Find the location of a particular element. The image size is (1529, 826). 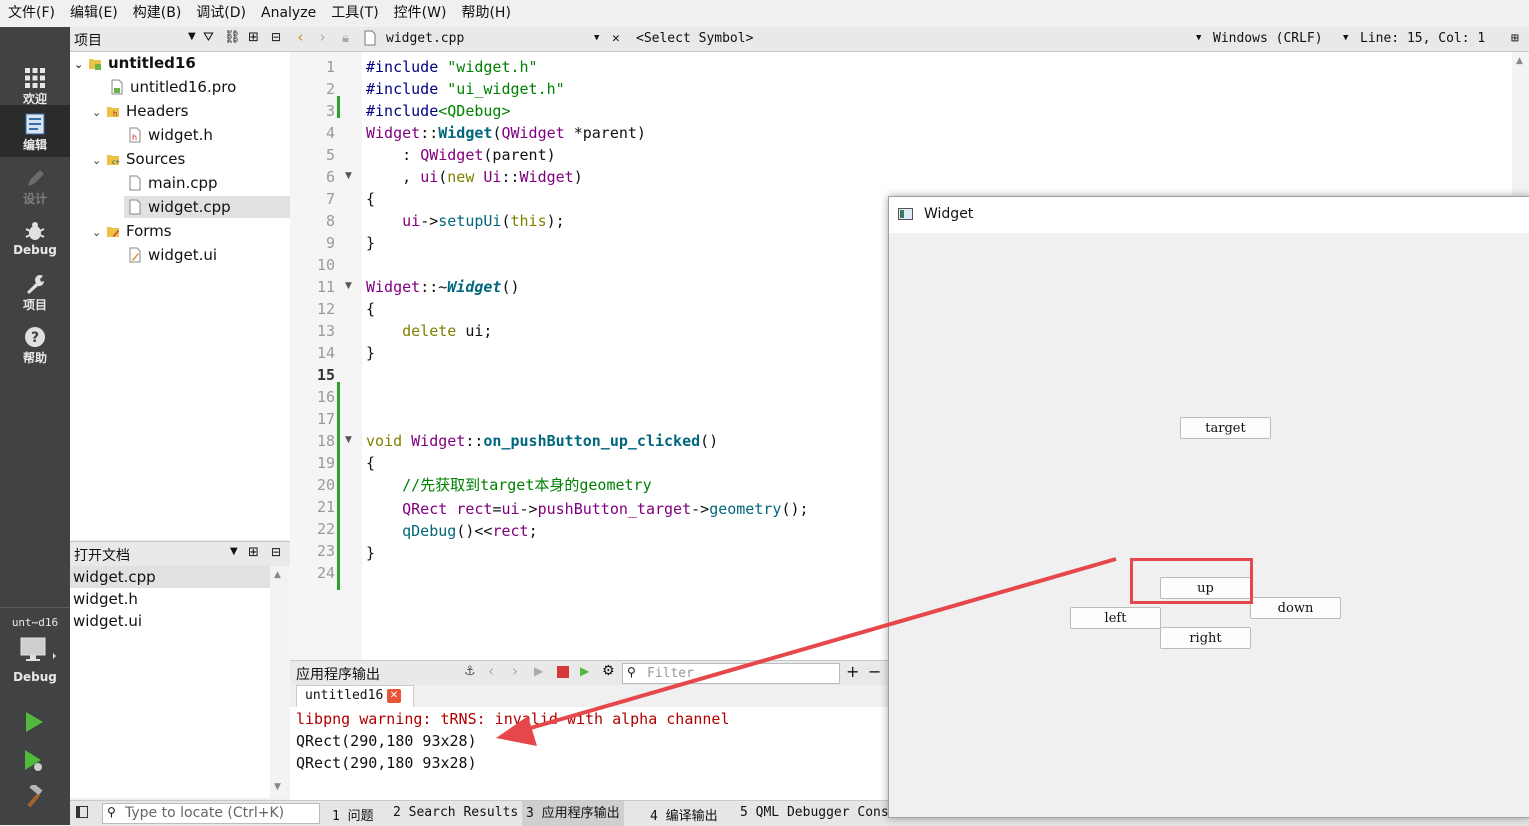

annotation-arrow is located at coordinates (806, 651).